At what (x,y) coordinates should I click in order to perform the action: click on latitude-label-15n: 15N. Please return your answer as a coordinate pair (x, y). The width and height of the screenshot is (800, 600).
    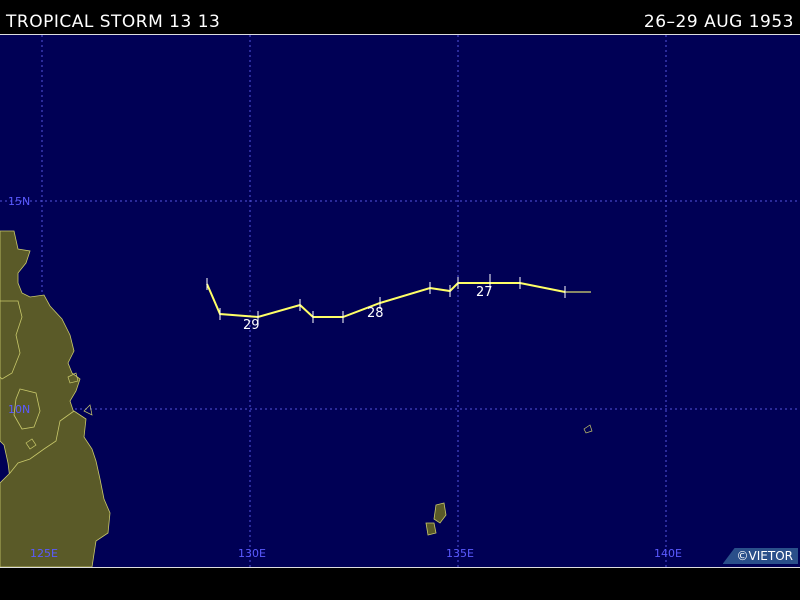
    Looking at the image, I should click on (19, 201).